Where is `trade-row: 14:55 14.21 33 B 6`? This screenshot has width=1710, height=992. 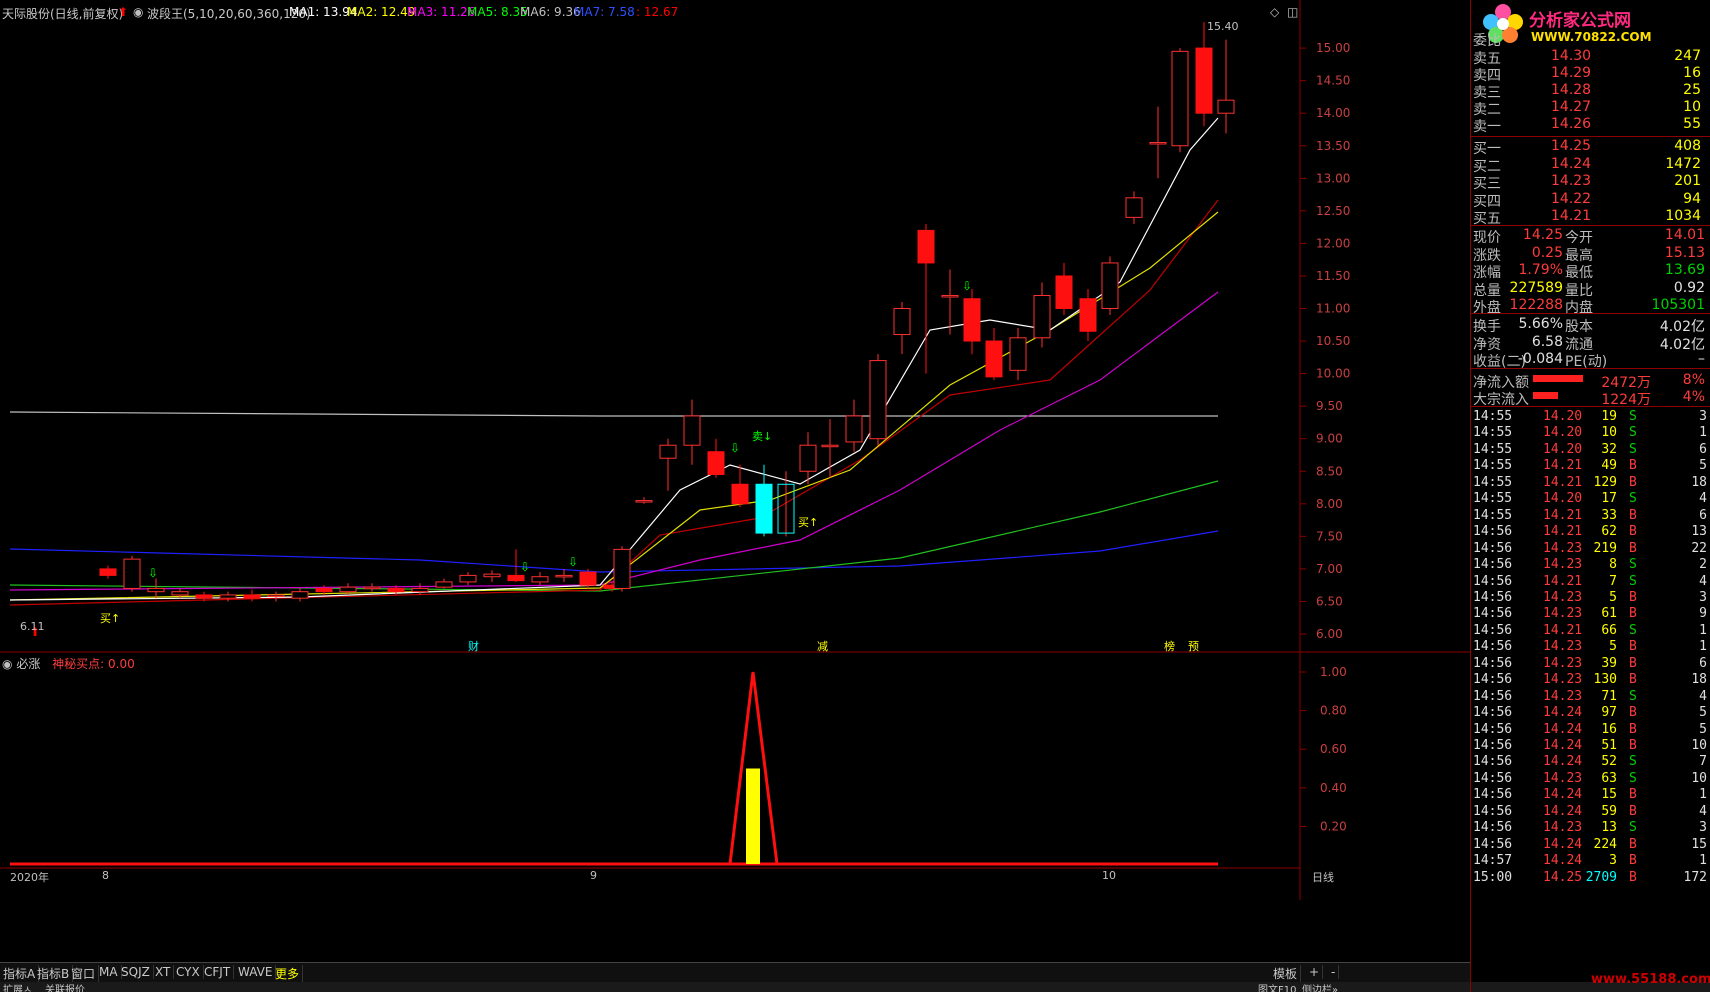
trade-row: 14:55 14.21 33 B 6 is located at coordinates (1590, 517).